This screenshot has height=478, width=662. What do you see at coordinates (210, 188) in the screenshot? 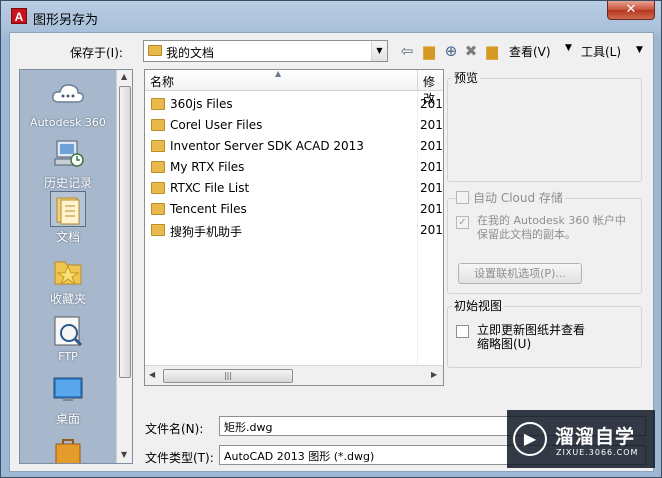
I see `file-name: RTXC File List` at bounding box center [210, 188].